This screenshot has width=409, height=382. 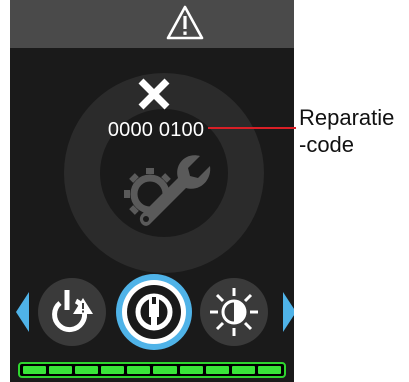 What do you see at coordinates (152, 24) in the screenshot?
I see `status-bar` at bounding box center [152, 24].